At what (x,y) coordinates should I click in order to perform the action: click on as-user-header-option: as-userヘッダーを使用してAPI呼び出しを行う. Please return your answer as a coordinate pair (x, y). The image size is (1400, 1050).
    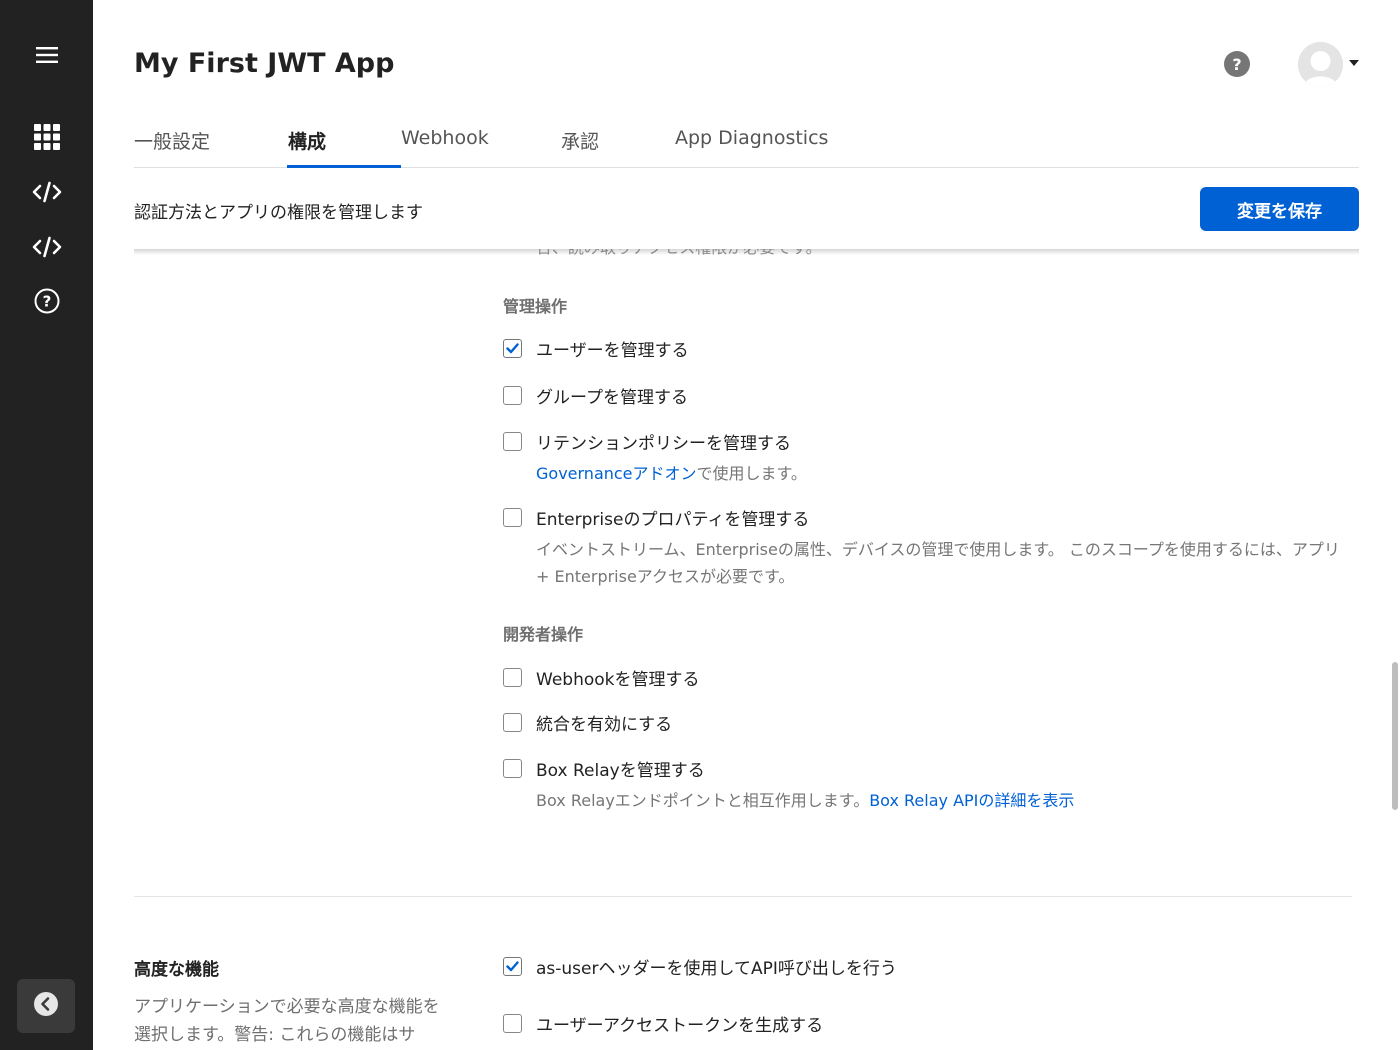
    Looking at the image, I should click on (700, 966).